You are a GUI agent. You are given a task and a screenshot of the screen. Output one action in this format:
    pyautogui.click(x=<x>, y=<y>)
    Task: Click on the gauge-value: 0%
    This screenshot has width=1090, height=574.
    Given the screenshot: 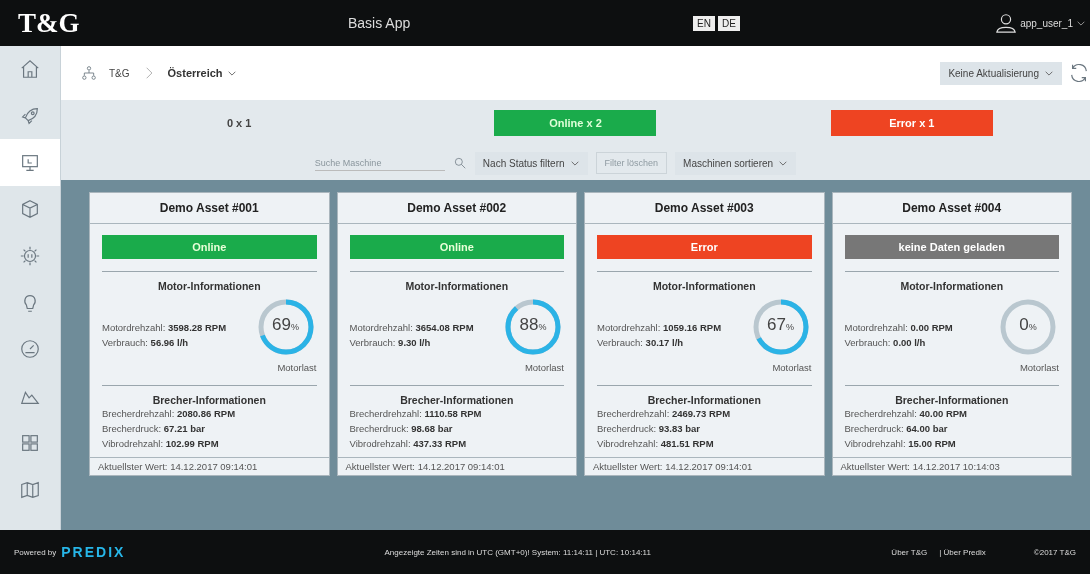 What is the action you would take?
    pyautogui.click(x=1028, y=325)
    